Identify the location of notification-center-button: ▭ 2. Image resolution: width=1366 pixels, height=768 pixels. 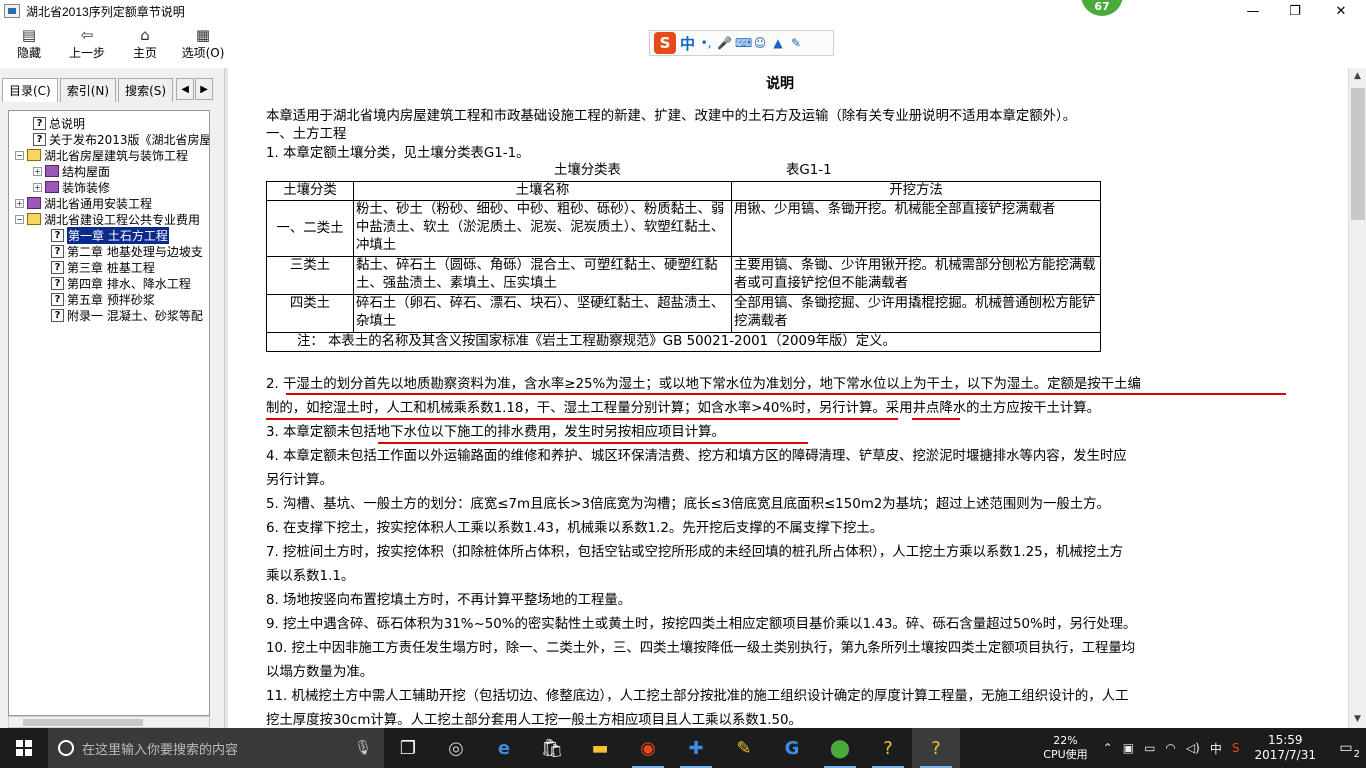
(1346, 748).